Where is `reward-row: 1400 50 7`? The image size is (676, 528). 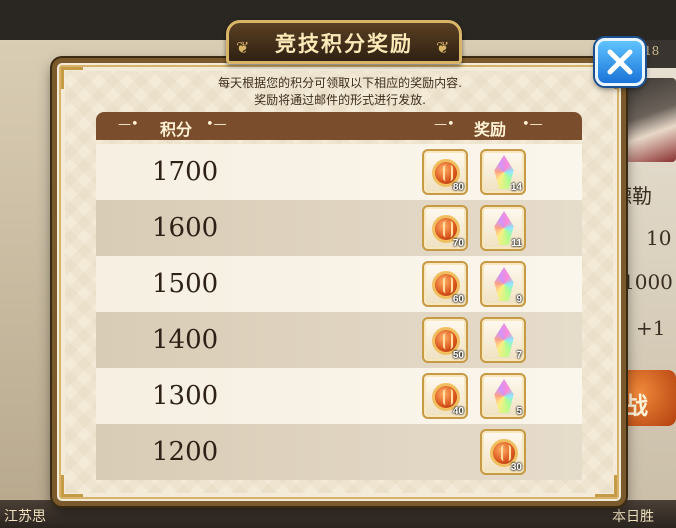 reward-row: 1400 50 7 is located at coordinates (339, 340).